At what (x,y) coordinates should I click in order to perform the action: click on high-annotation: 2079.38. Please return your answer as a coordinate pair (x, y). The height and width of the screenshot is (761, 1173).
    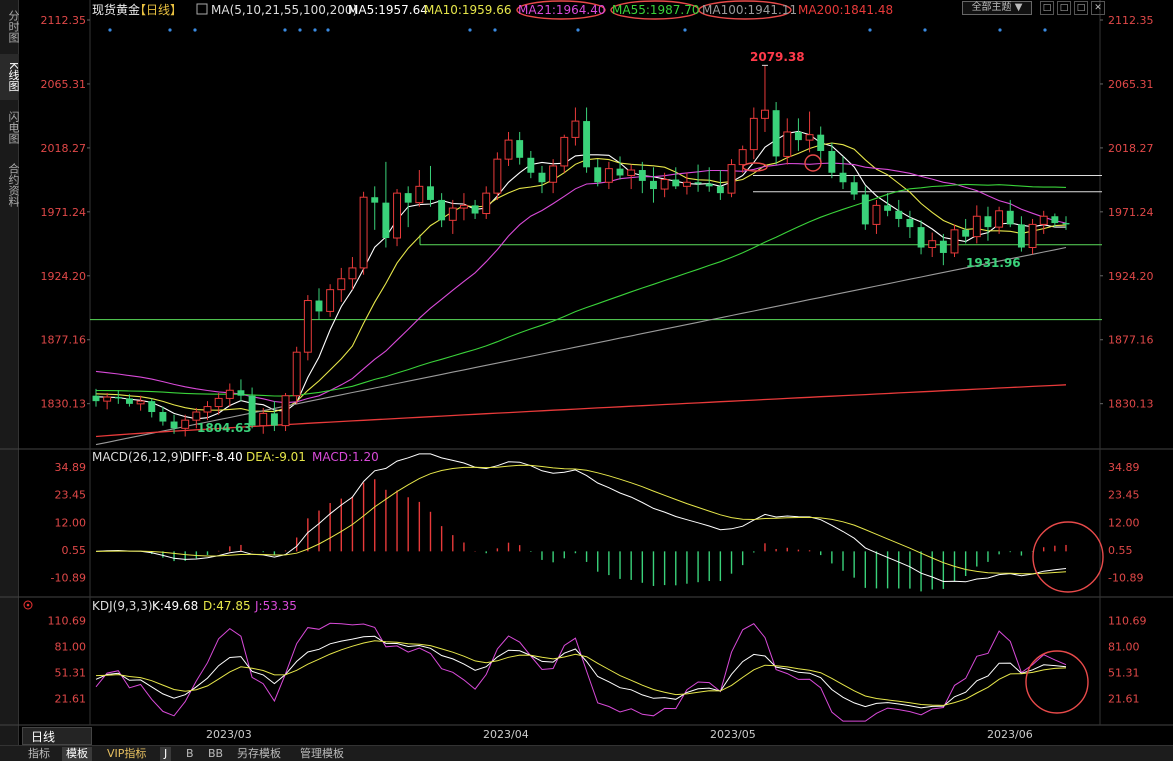
    Looking at the image, I should click on (777, 57).